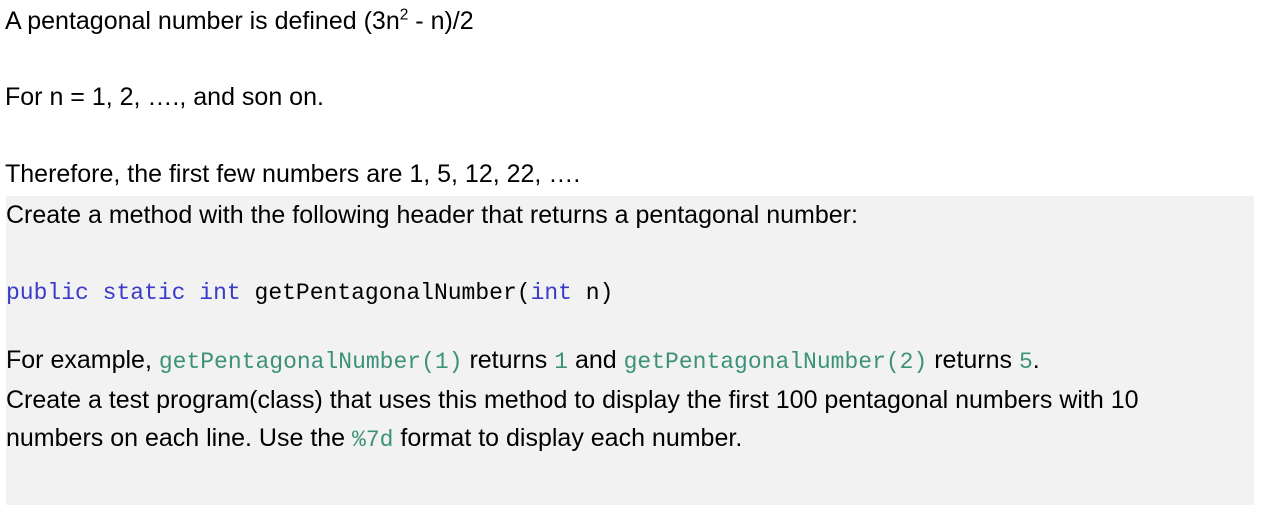 Image resolution: width=1262 pixels, height=515 pixels. What do you see at coordinates (82, 360) in the screenshot?
I see `example-prefix: For example,` at bounding box center [82, 360].